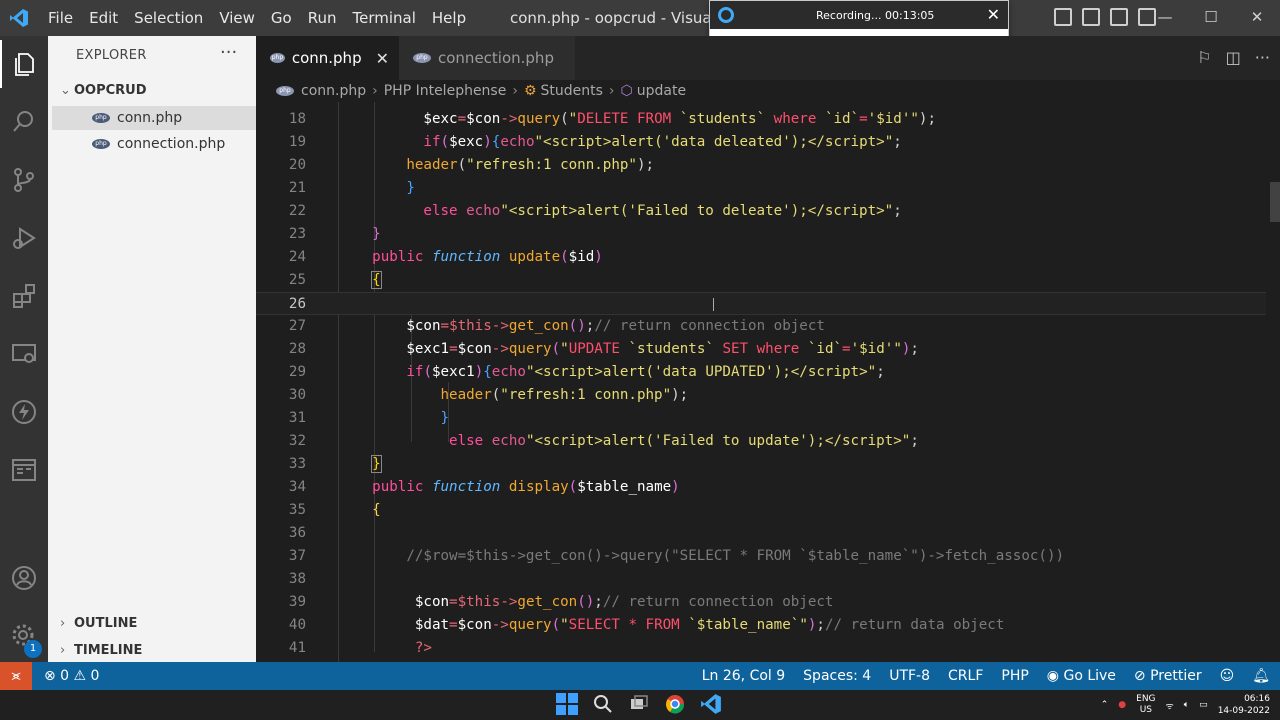  Describe the element at coordinates (761, 579) in the screenshot. I see `code-line: 38` at that location.